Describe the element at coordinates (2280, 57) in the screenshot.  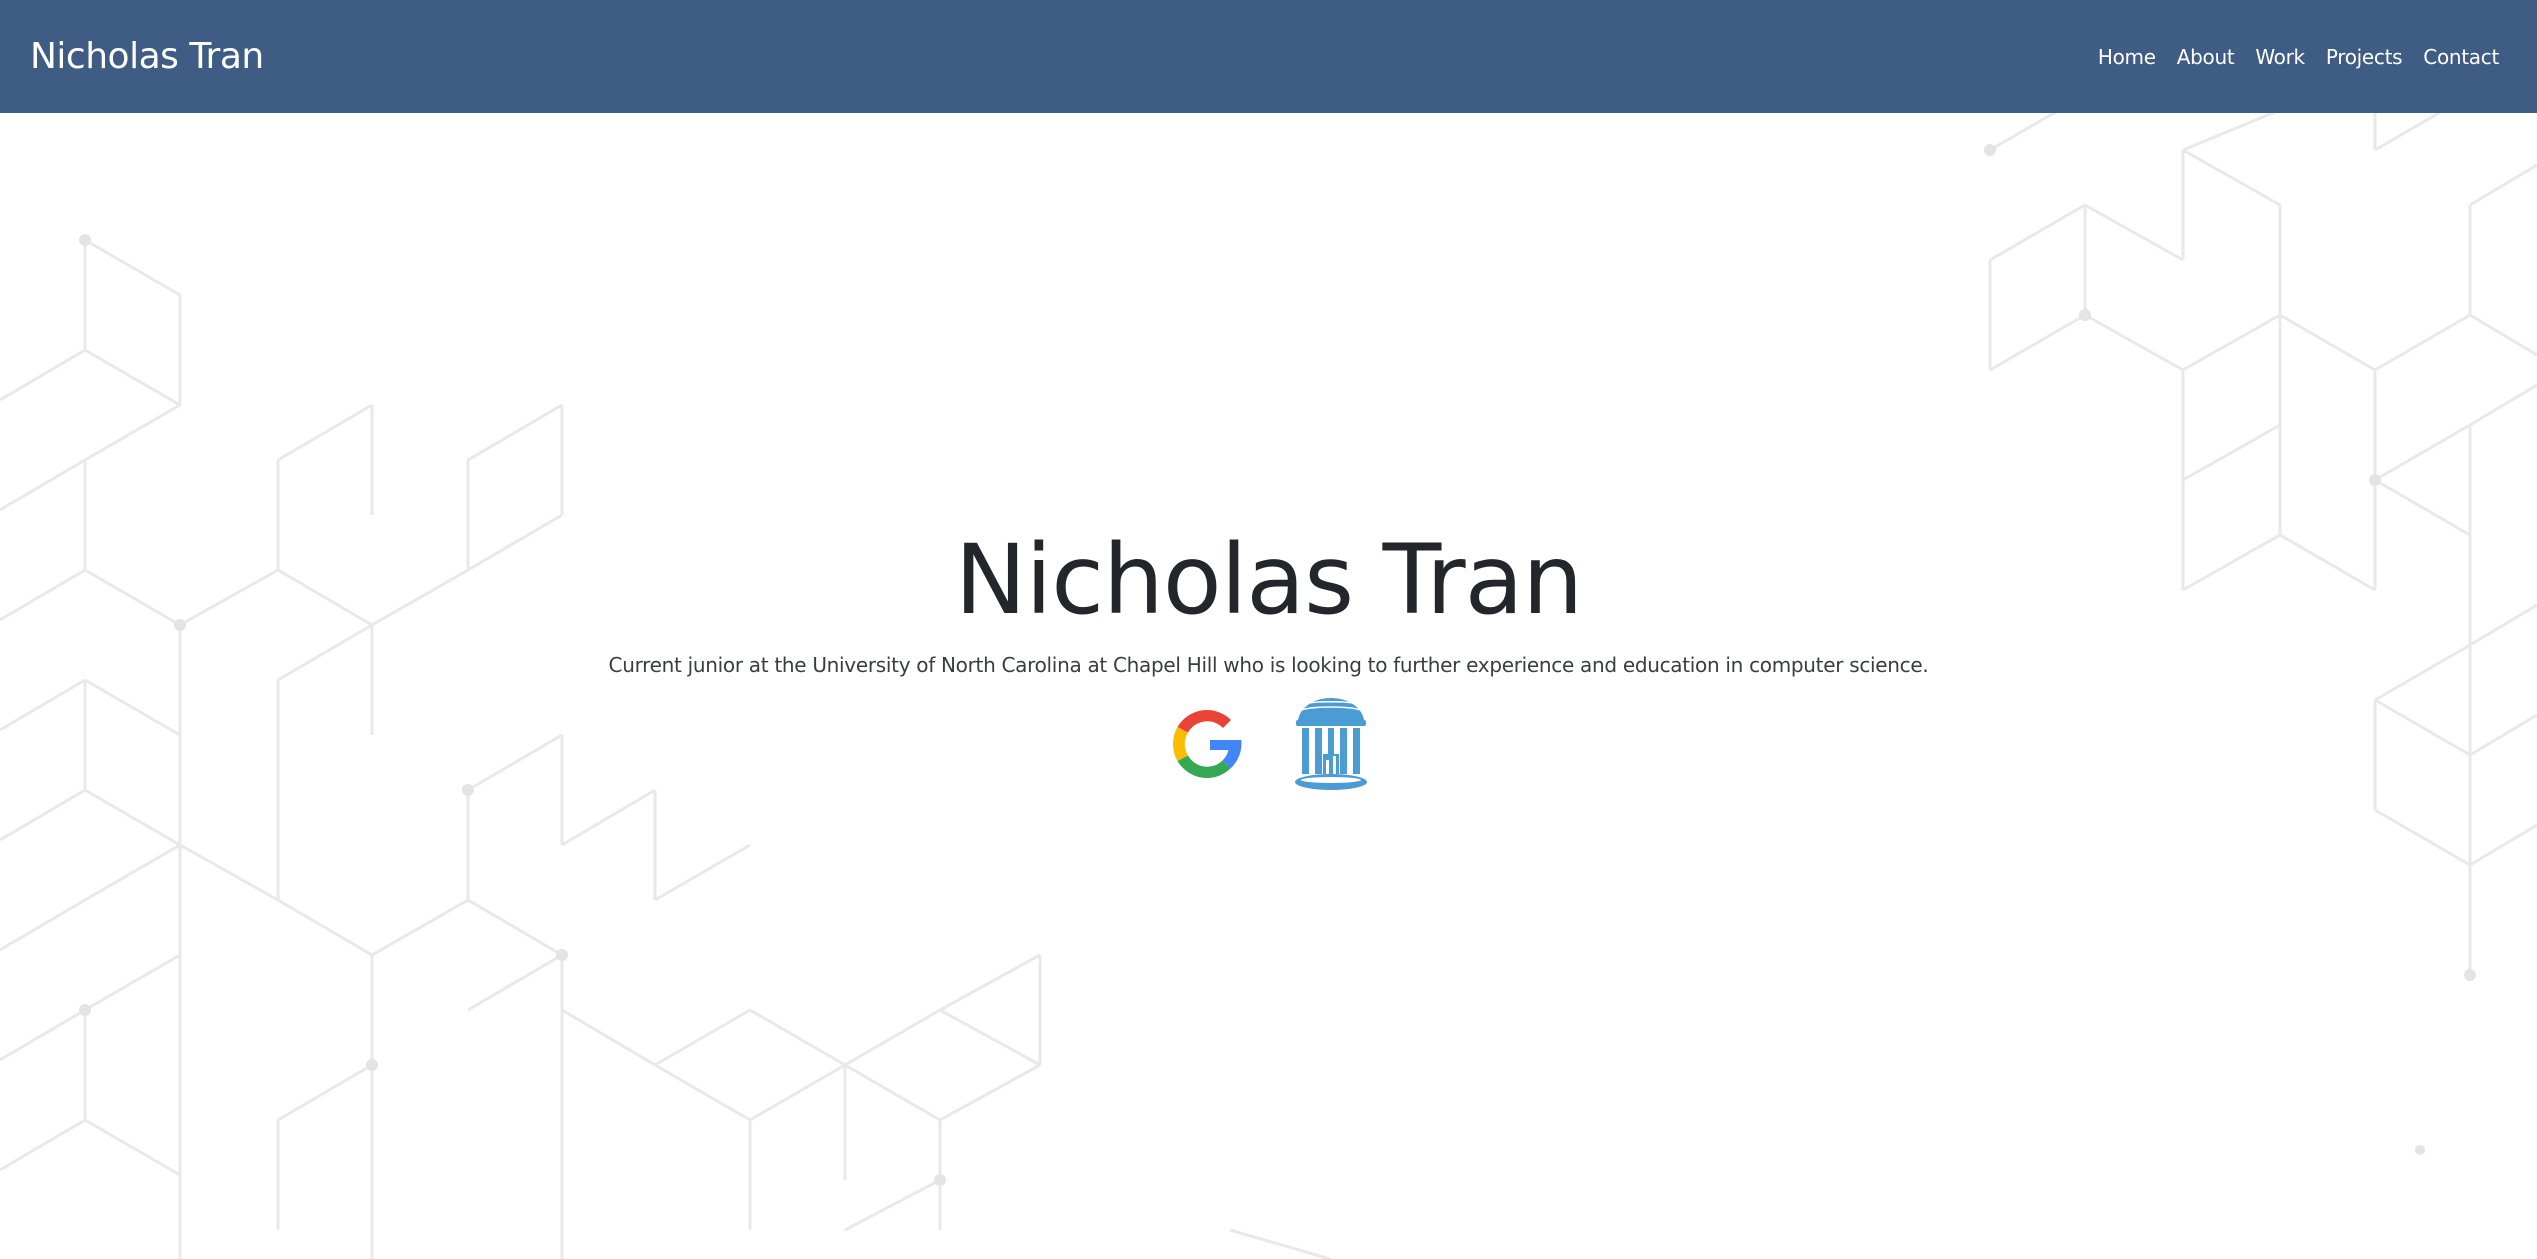
I see `nav-link-work: Work` at that location.